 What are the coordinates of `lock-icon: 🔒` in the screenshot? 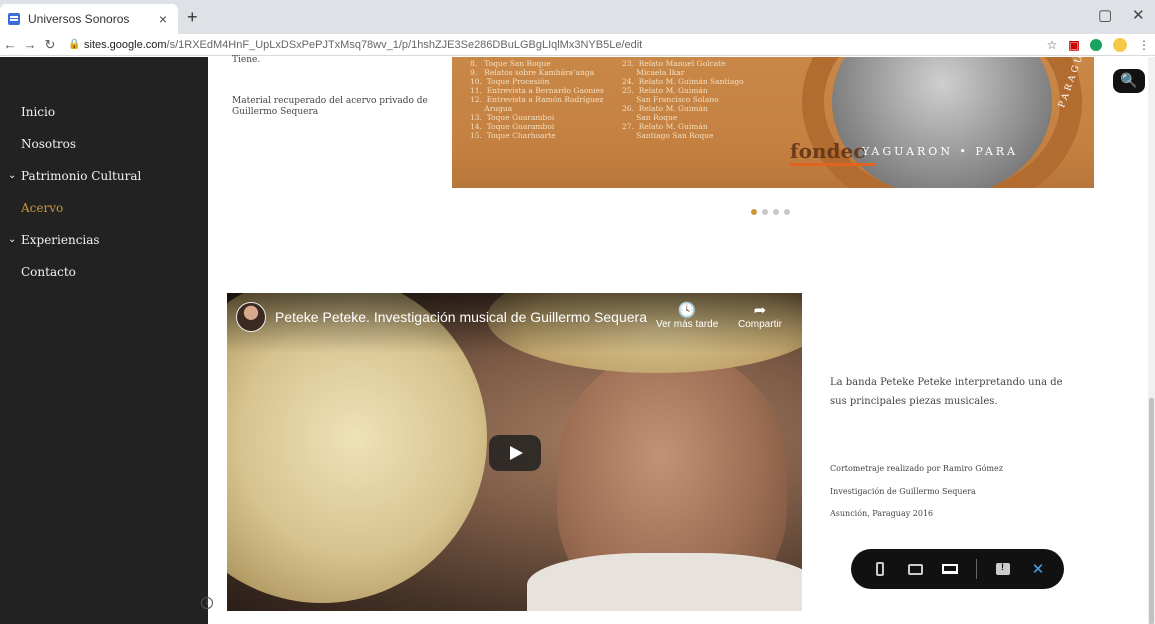 It's located at (74, 44).